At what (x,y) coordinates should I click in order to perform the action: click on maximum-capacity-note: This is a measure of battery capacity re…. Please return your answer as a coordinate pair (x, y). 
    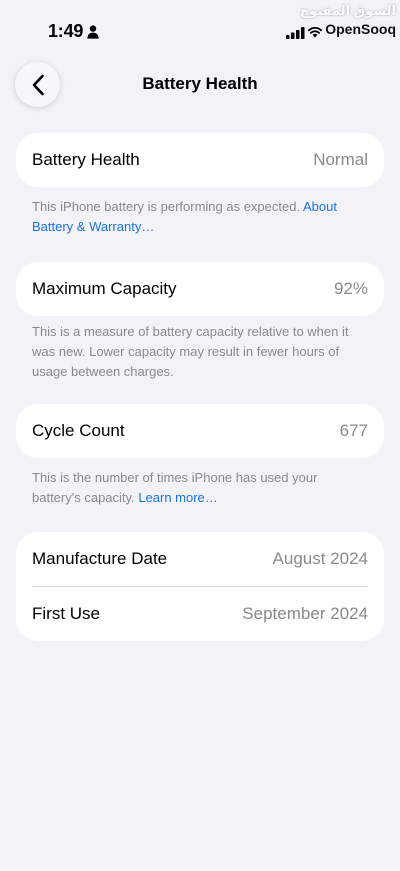
    Looking at the image, I should click on (190, 351).